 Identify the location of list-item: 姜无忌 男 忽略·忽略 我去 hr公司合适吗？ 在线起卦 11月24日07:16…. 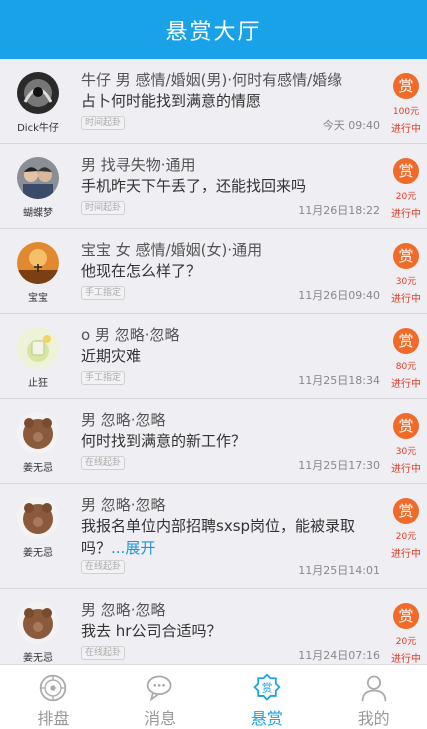
(213, 626).